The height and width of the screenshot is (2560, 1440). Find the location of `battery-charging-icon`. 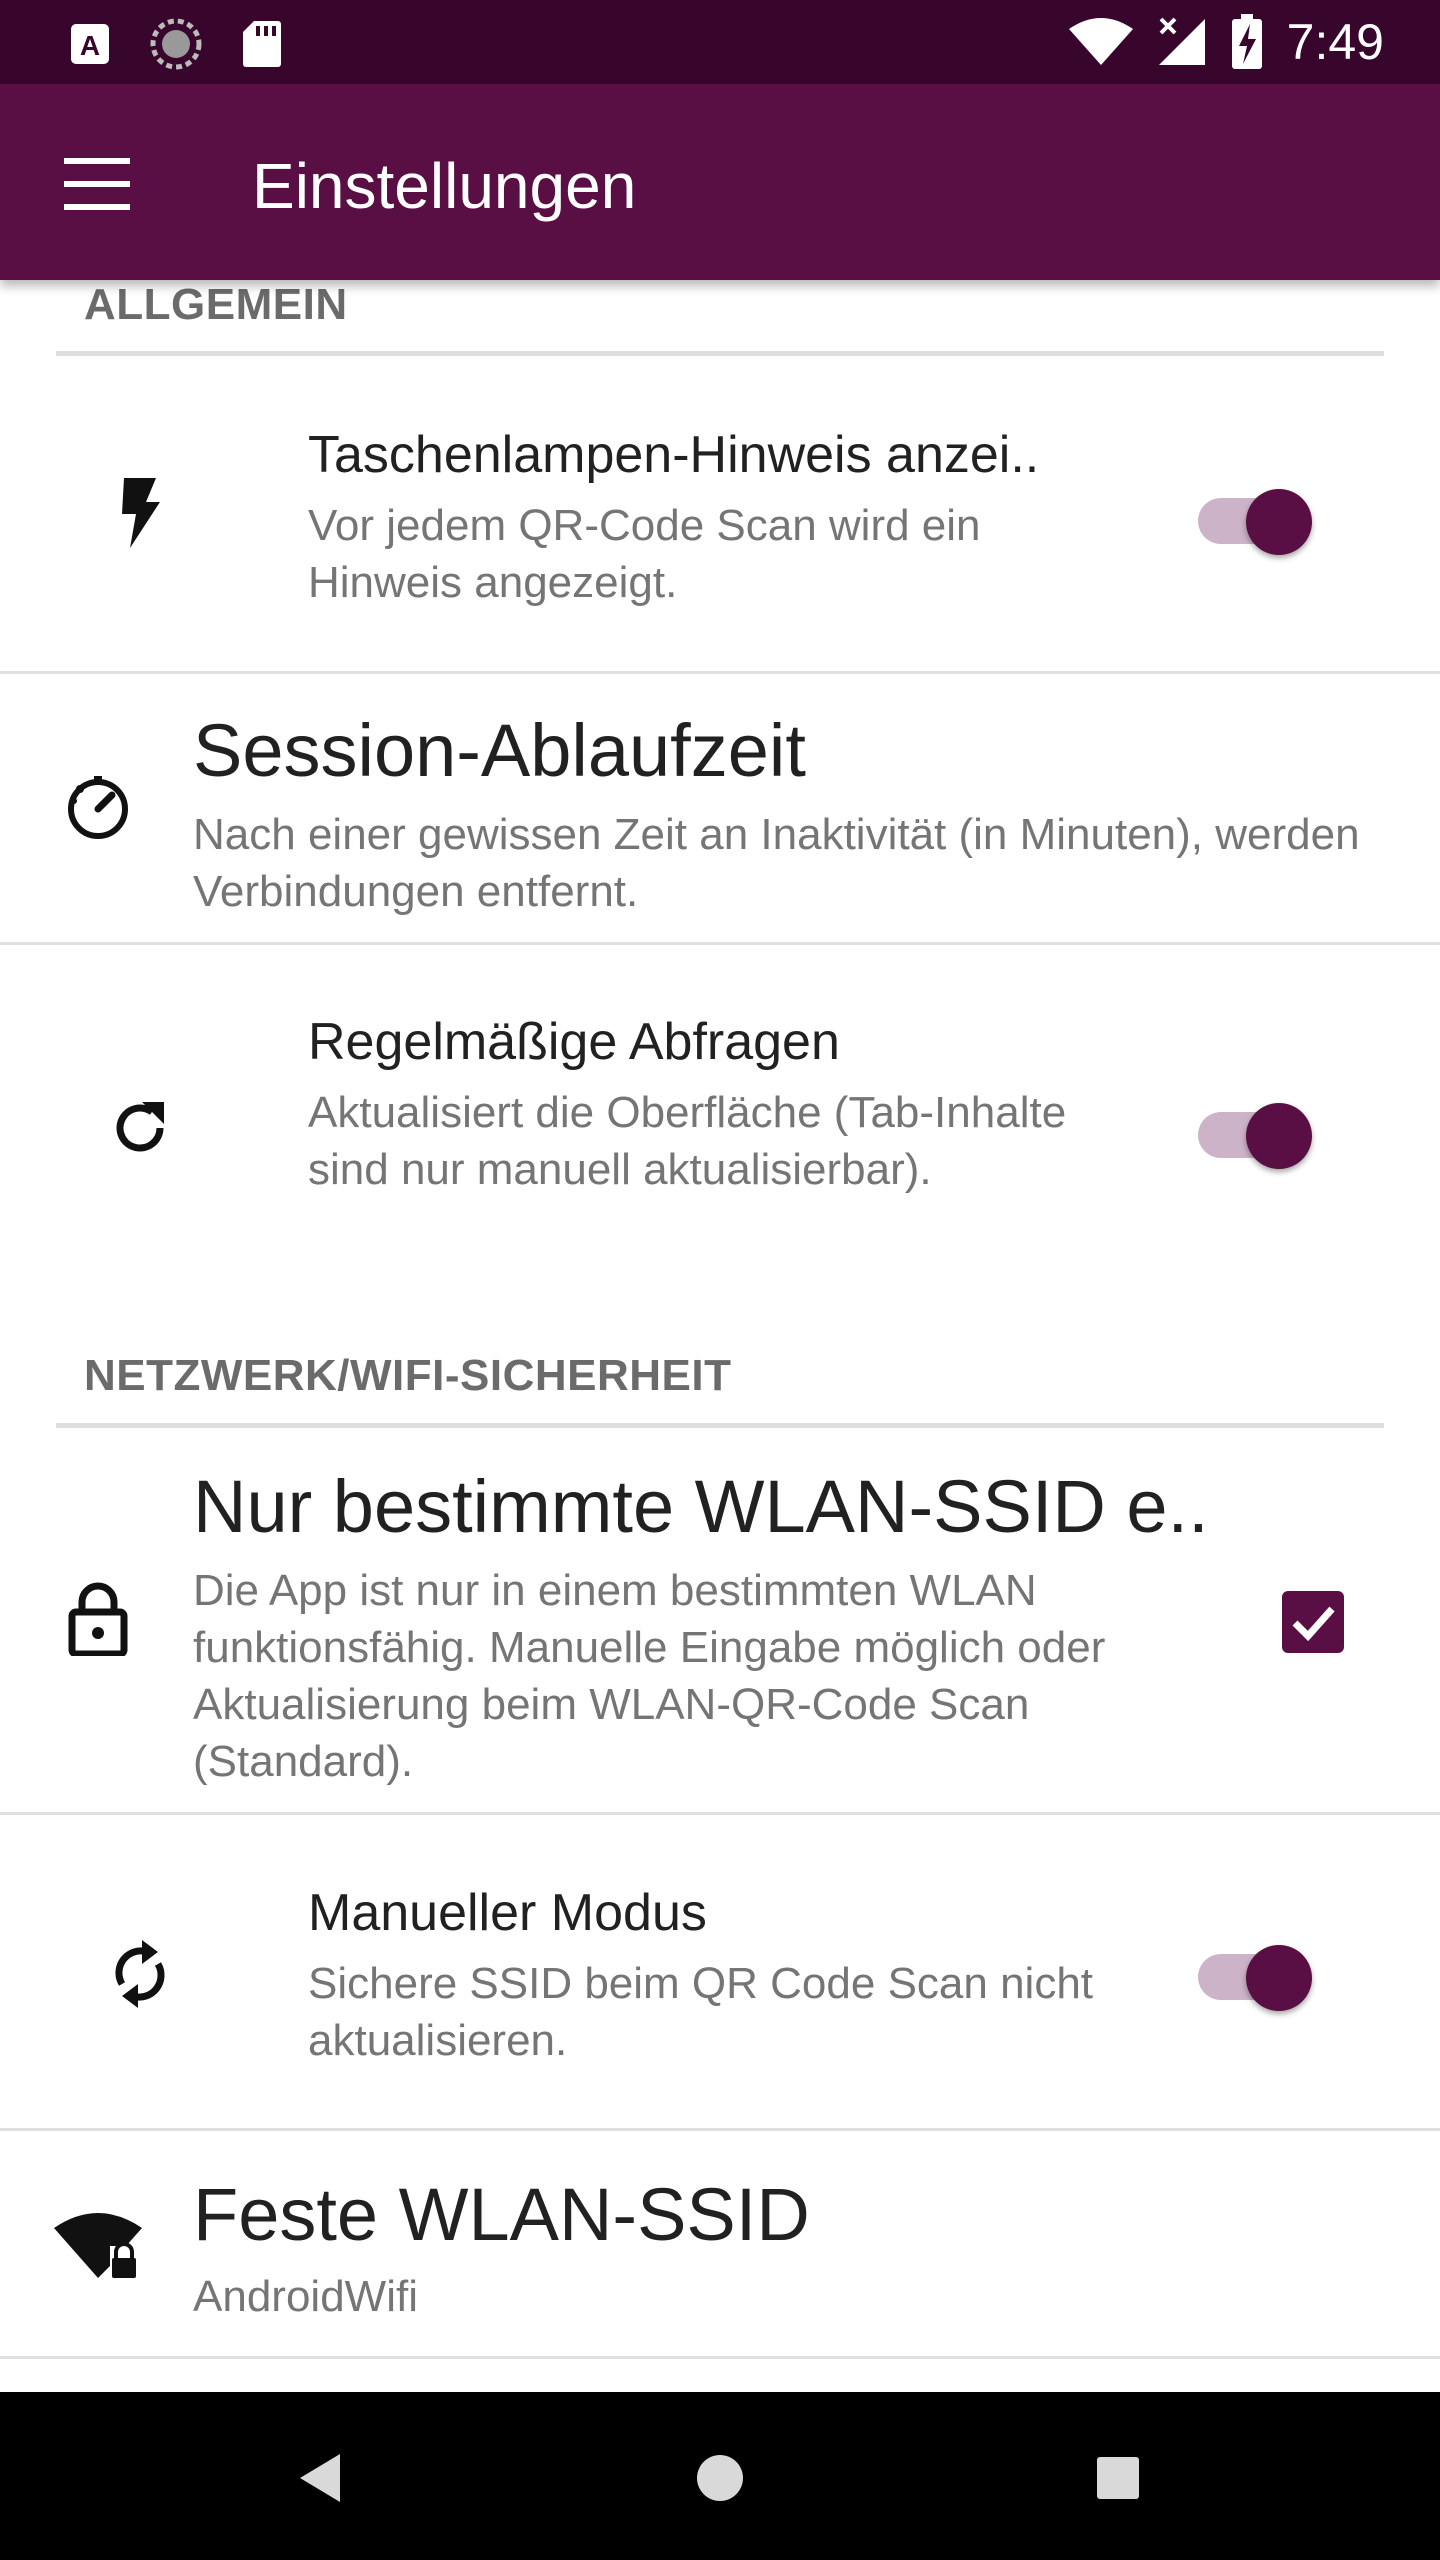

battery-charging-icon is located at coordinates (1246, 41).